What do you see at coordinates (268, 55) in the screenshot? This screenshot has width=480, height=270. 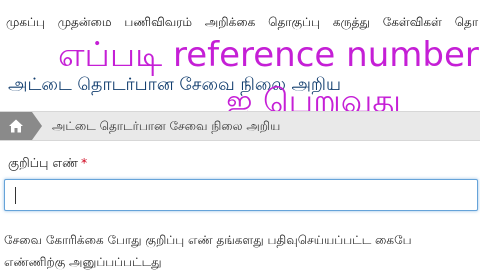 I see `overlay-caption-line1: எப்படி reference number` at bounding box center [268, 55].